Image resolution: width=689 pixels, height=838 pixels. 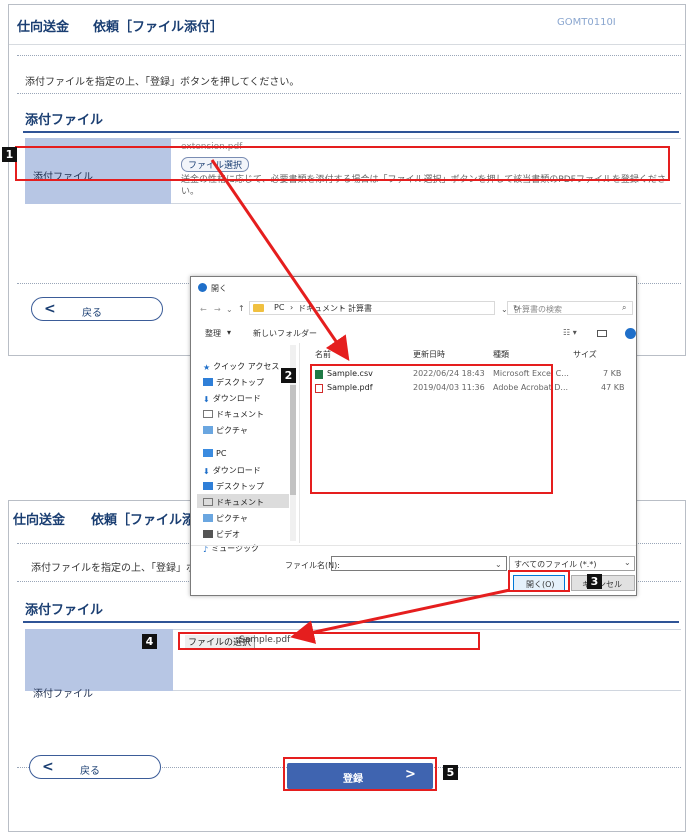 I want to click on address-bar: PC › ドキュメント › 計算書, so click(x=372, y=308).